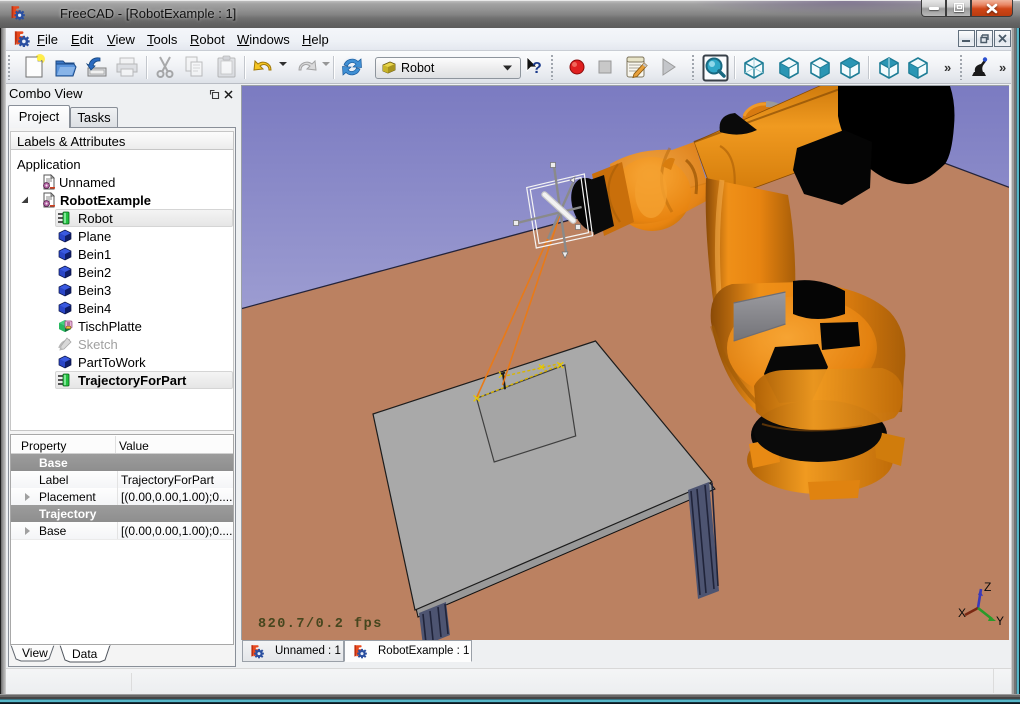  Describe the element at coordinates (320, 624) in the screenshot. I see `svg-text: 820.7/0.2 fps` at that location.